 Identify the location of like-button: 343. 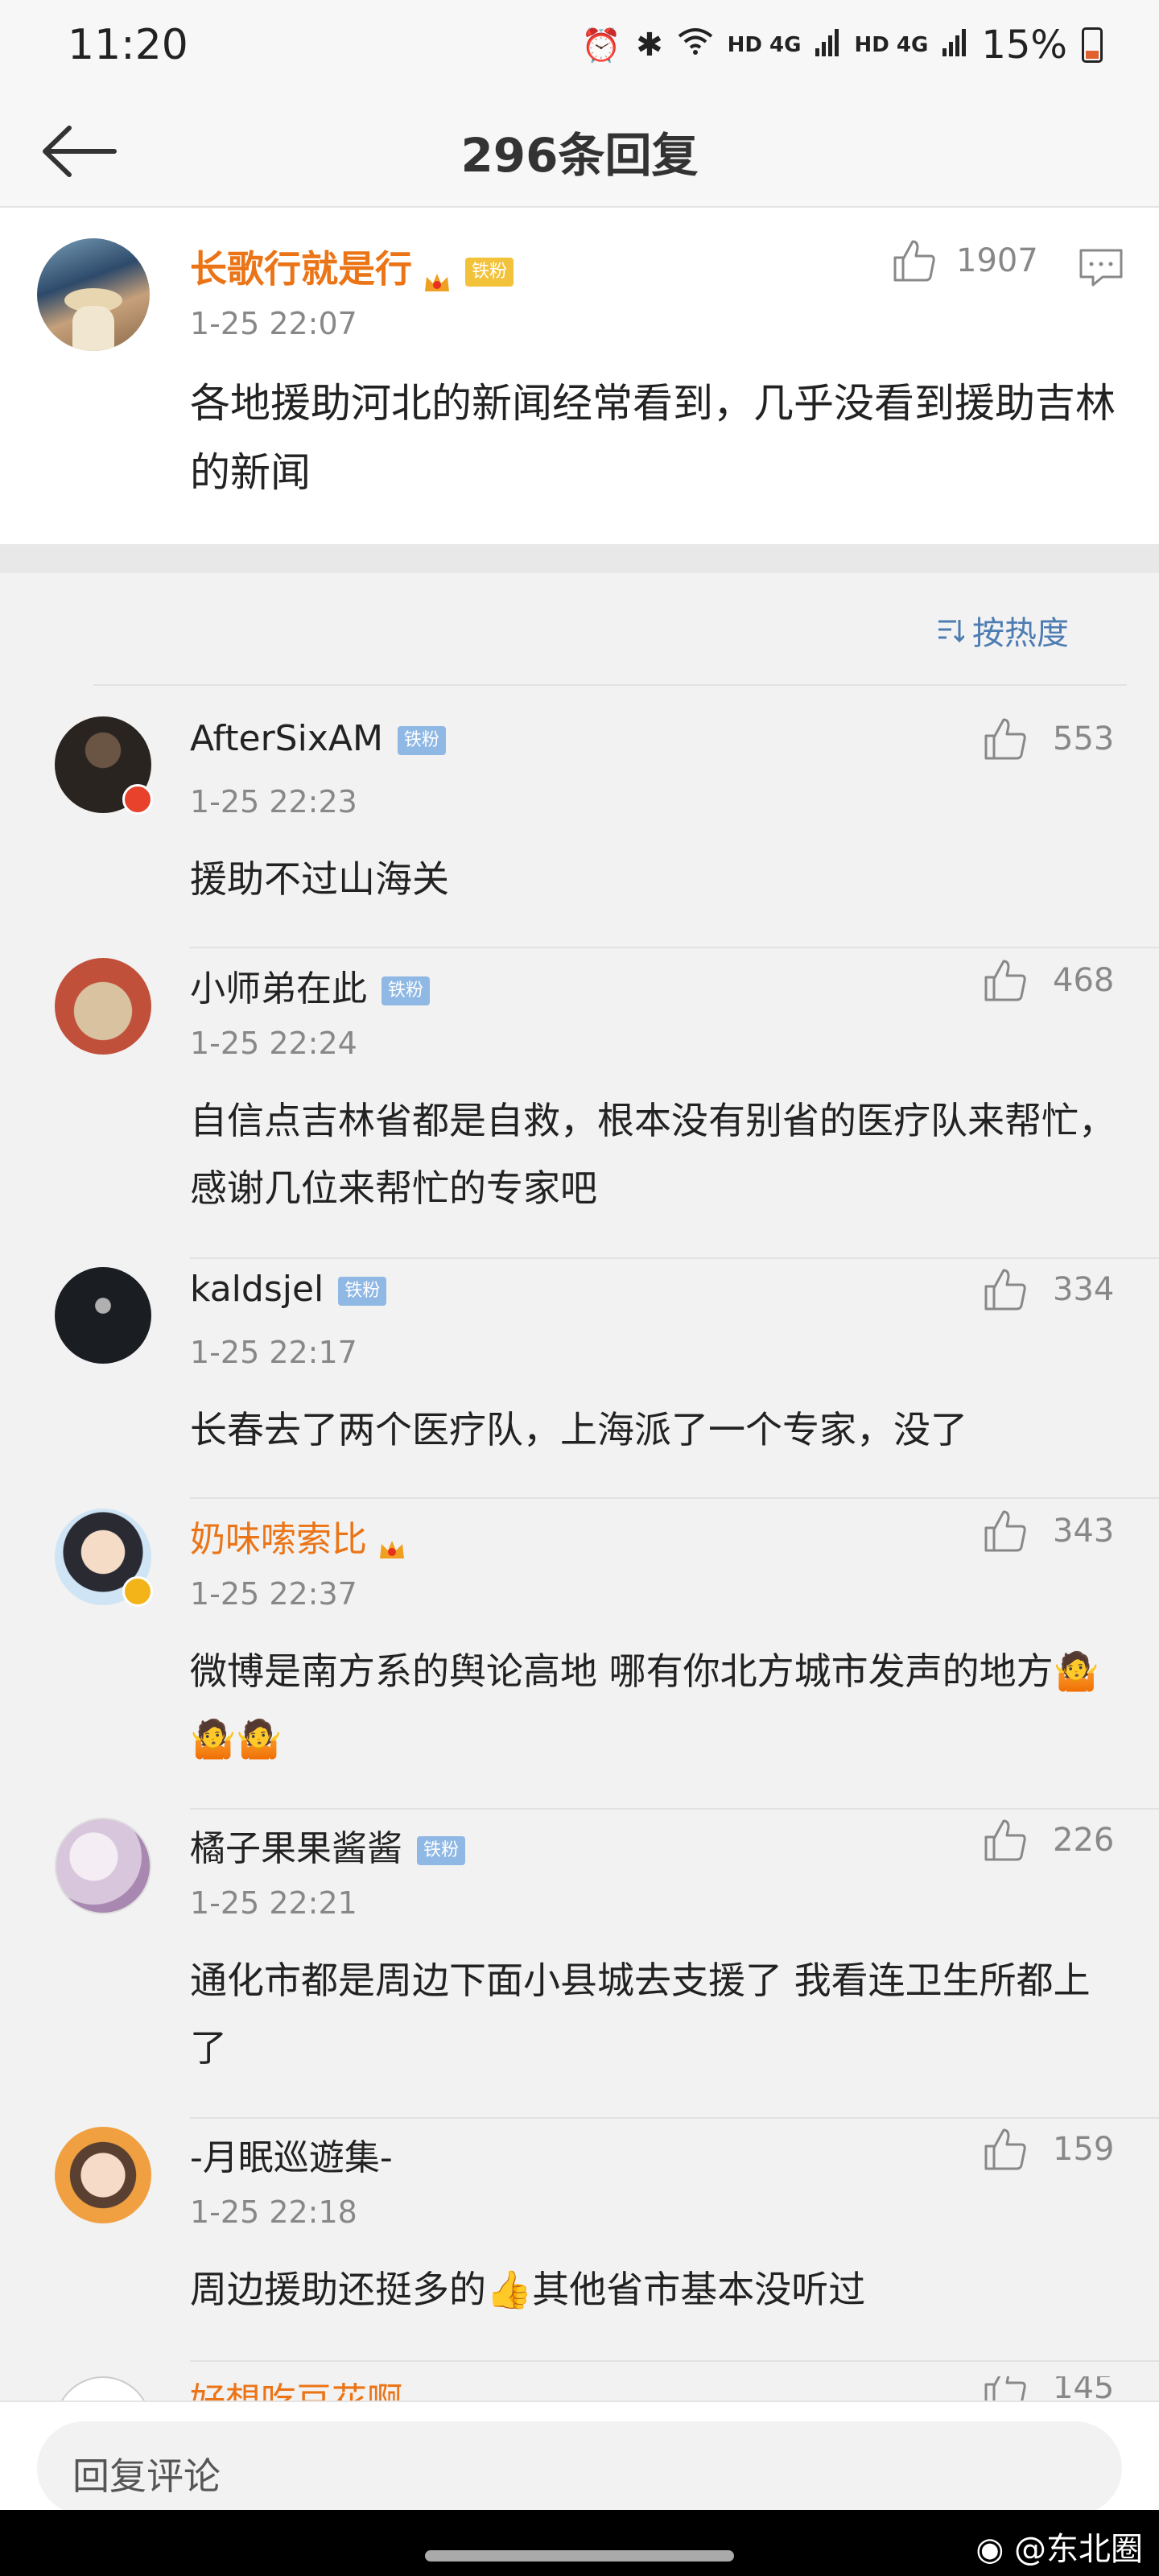
(1048, 1531).